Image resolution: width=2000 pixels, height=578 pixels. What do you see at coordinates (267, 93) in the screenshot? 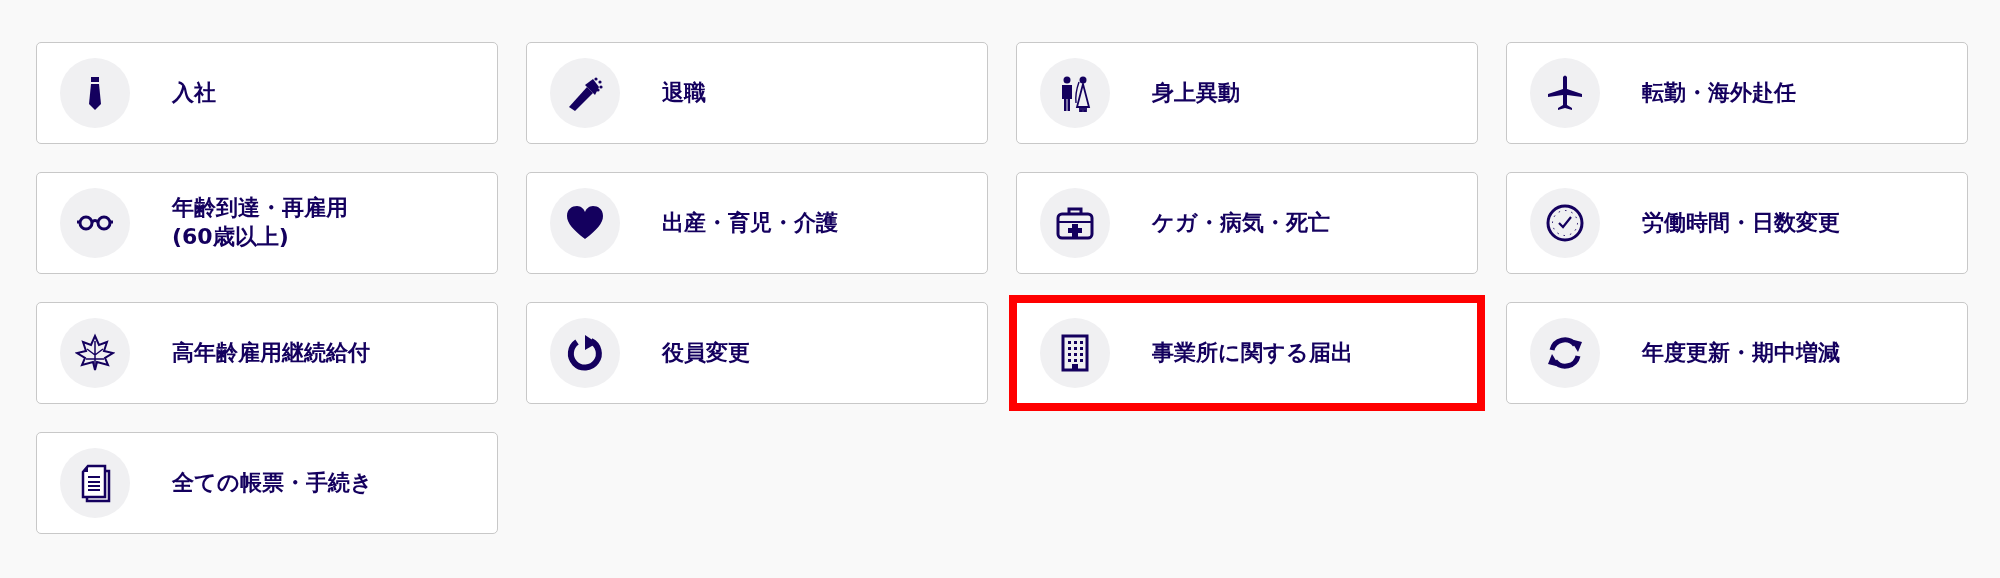
I see `menu-card: 入社` at bounding box center [267, 93].